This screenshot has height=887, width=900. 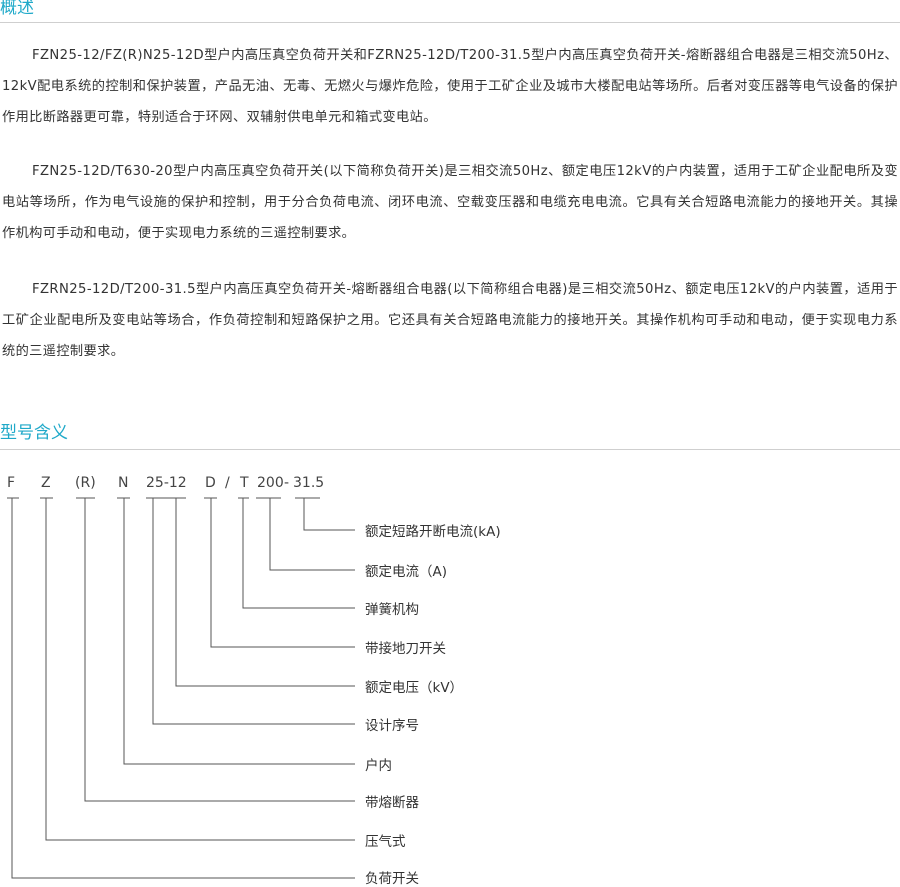 What do you see at coordinates (433, 532) in the screenshot?
I see `label-rated-breaking-current: 额定短路开断电流(kA)` at bounding box center [433, 532].